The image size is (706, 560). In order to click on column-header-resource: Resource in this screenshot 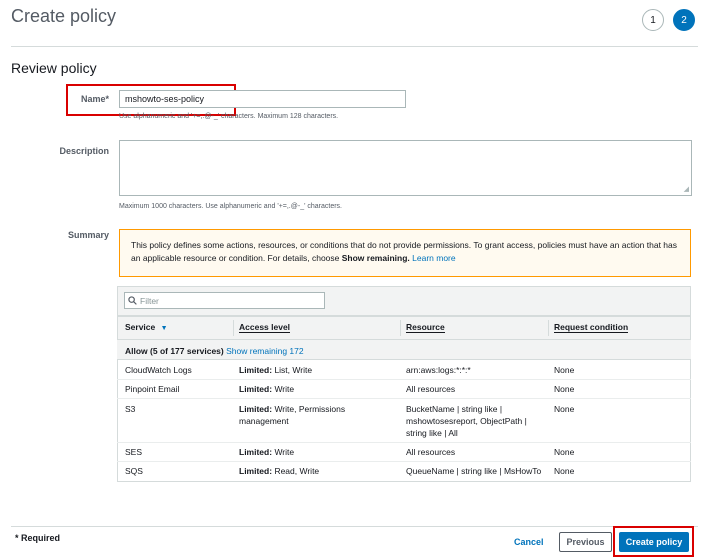, I will do `click(425, 327)`.